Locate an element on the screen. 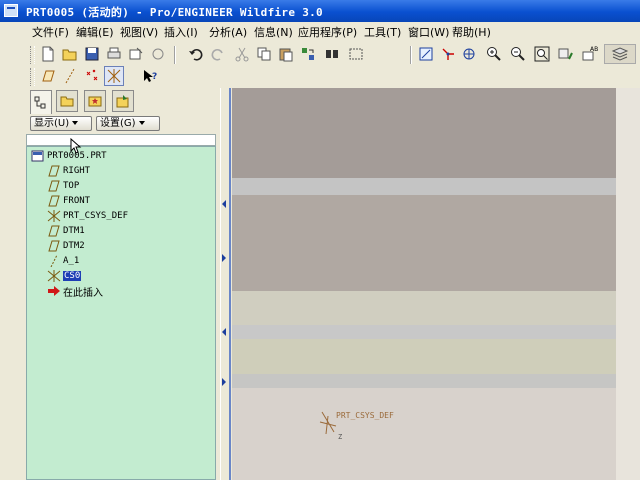  saved-views-icon is located at coordinates (566, 54).